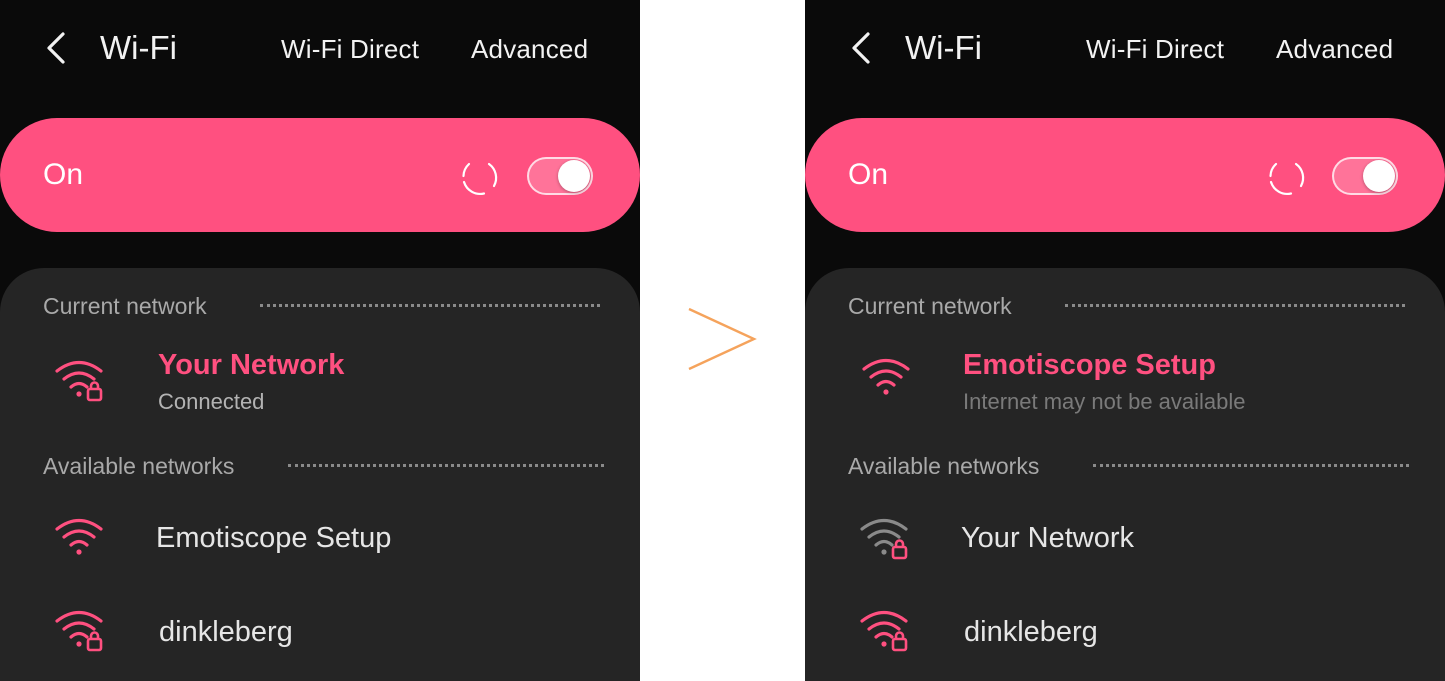 Image resolution: width=1445 pixels, height=681 pixels. I want to click on chevron-right-icon, so click(722, 339).